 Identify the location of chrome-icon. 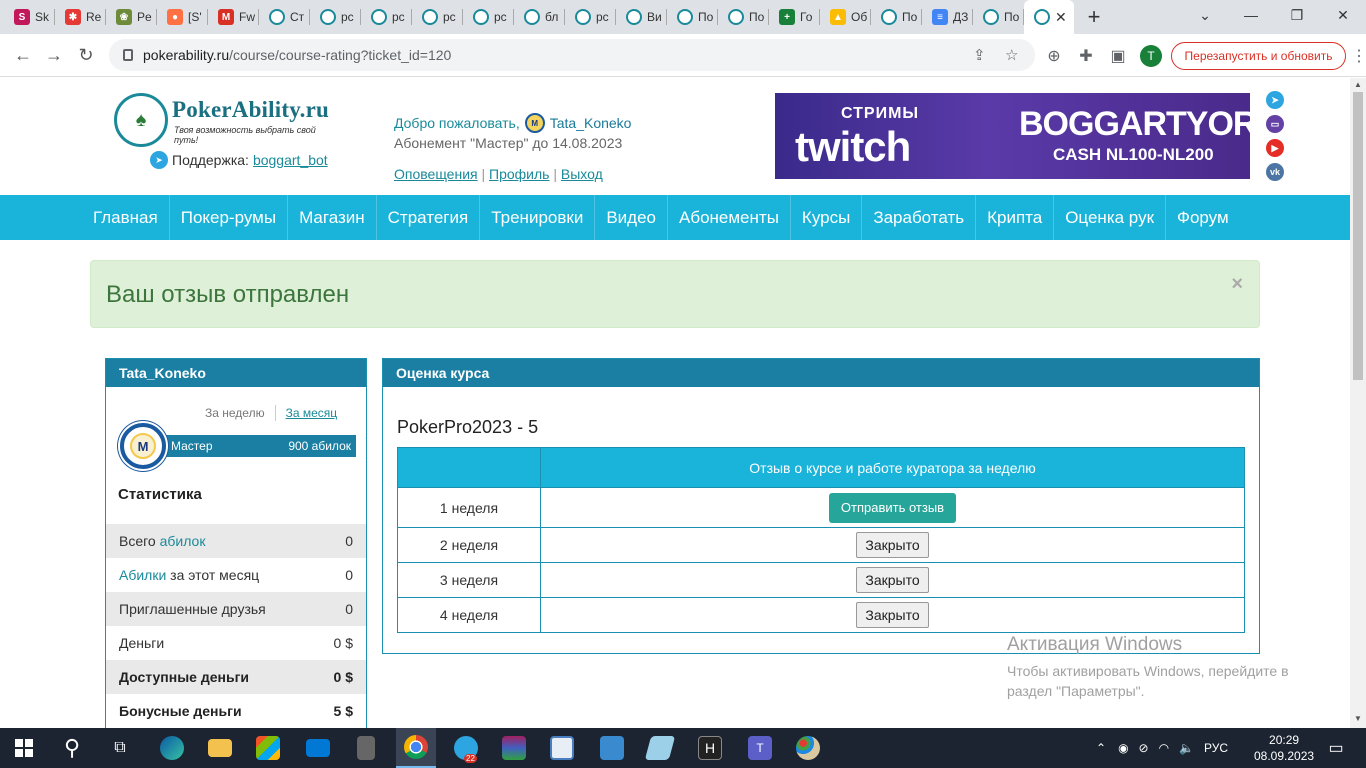
(416, 748).